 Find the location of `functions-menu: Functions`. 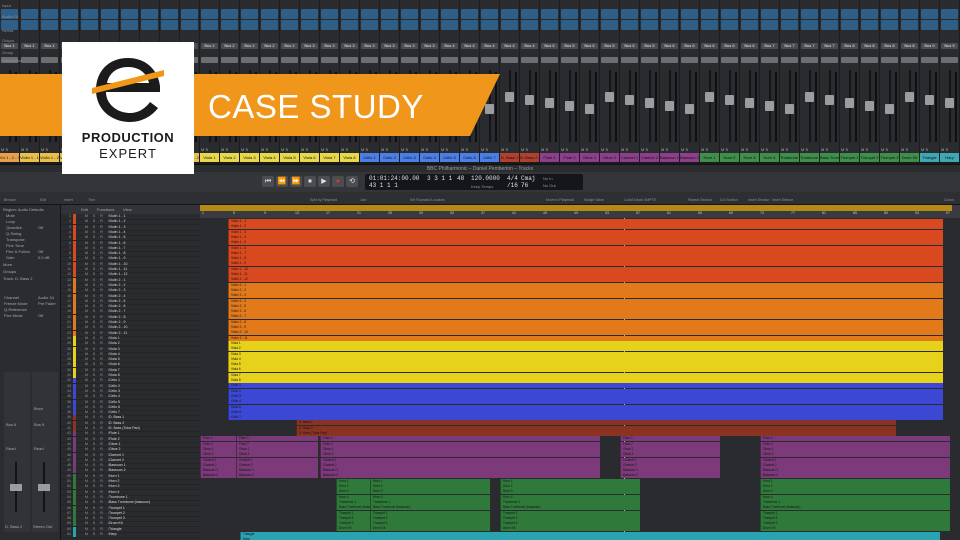

functions-menu: Functions is located at coordinates (105, 209).